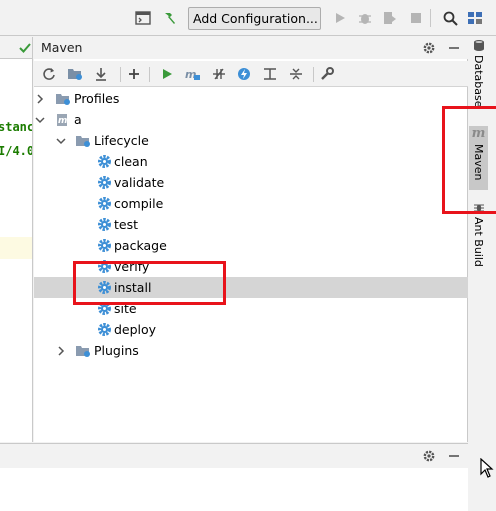 The height and width of the screenshot is (511, 496). Describe the element at coordinates (16, 248) in the screenshot. I see `current-line-highlight` at that location.